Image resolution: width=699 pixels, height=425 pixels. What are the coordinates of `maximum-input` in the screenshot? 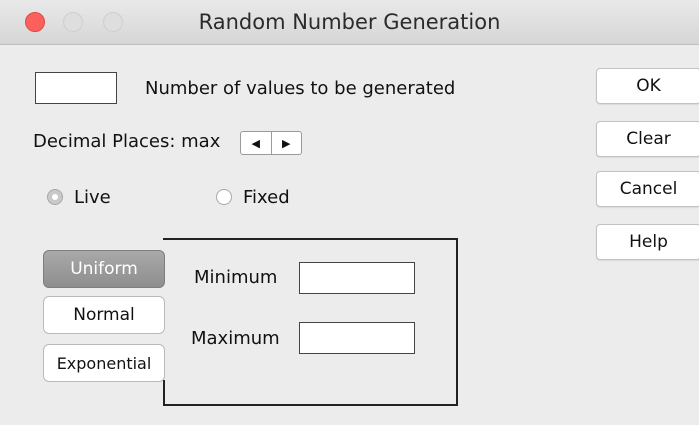 It's located at (357, 338).